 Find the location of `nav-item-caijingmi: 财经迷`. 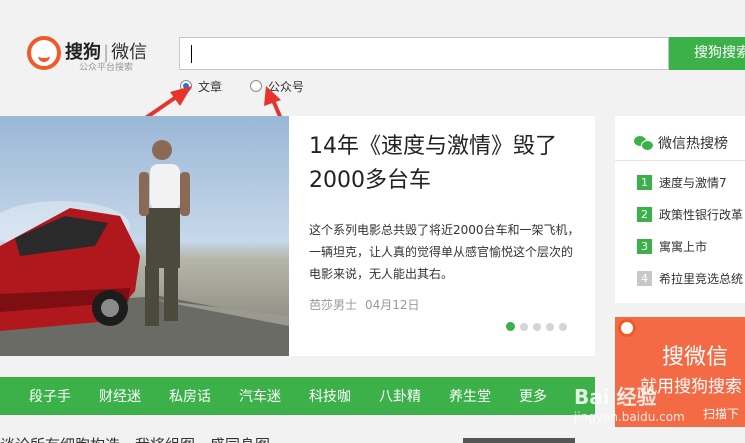

nav-item-caijingmi: 财经迷 is located at coordinates (120, 396).